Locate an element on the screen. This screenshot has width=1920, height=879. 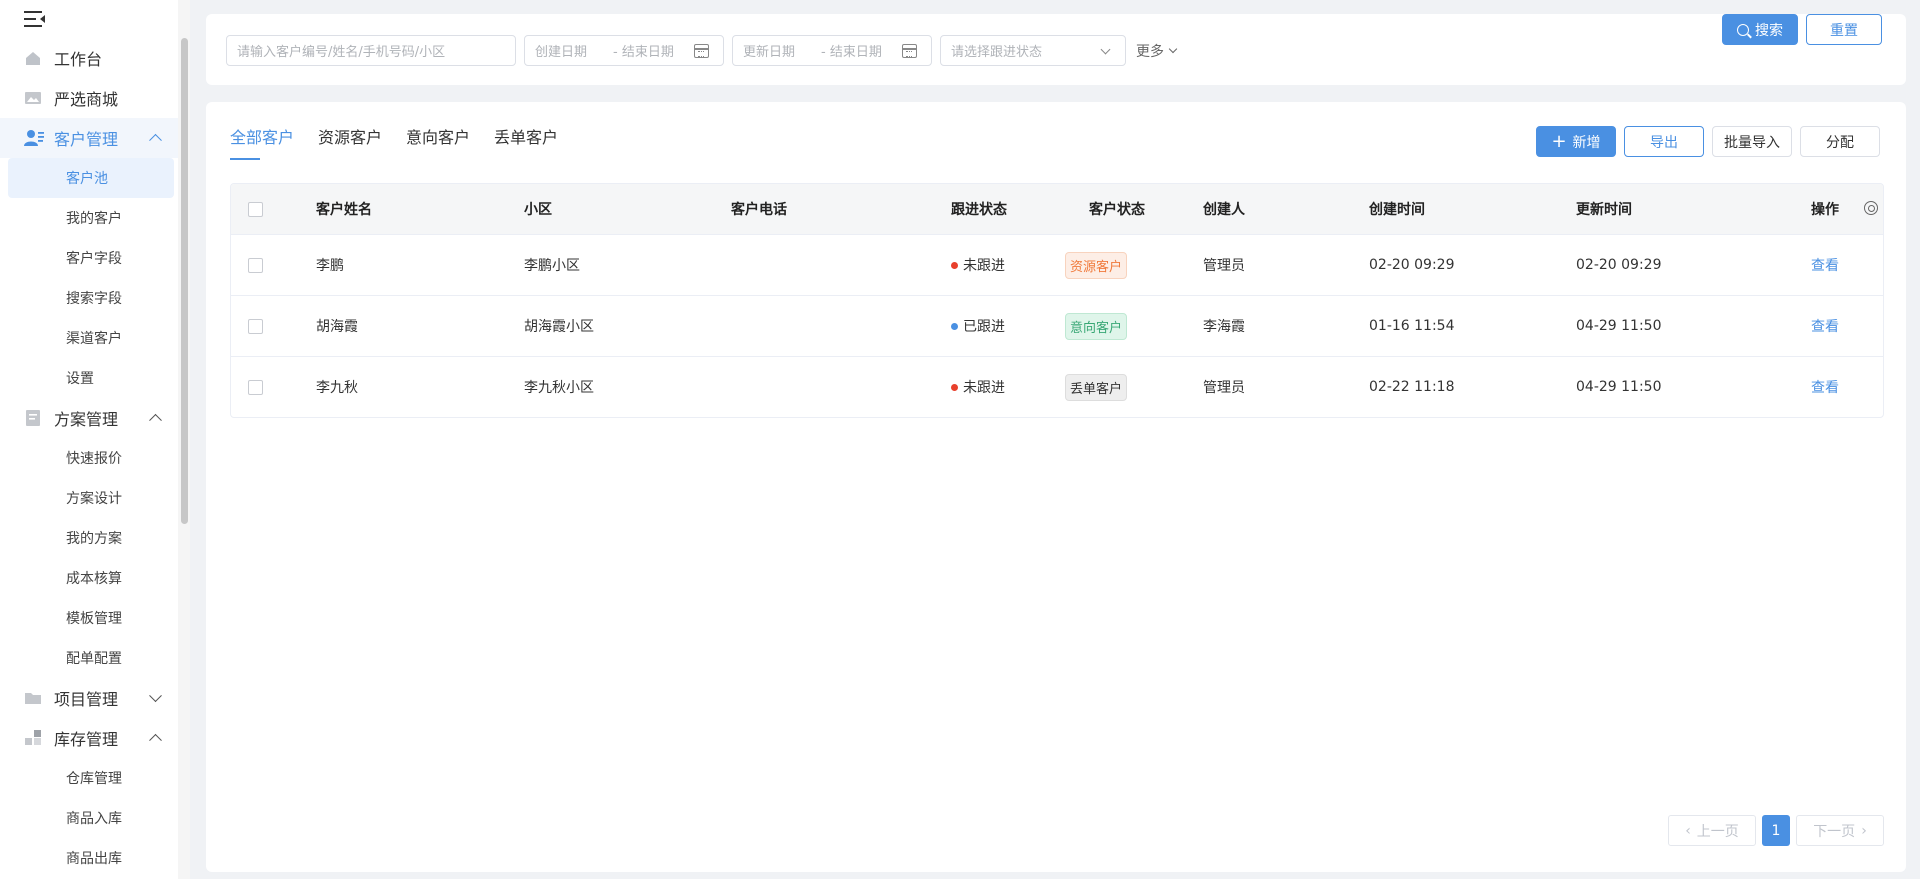
reset-button: 重置 is located at coordinates (1844, 29).